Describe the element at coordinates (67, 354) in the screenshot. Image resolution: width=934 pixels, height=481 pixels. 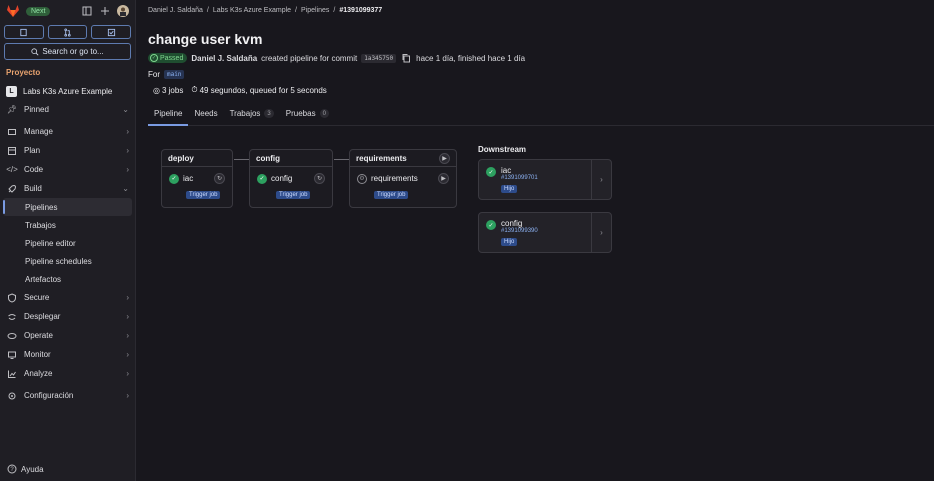
I see `sidebar-item-monitor: Monitor ›` at that location.